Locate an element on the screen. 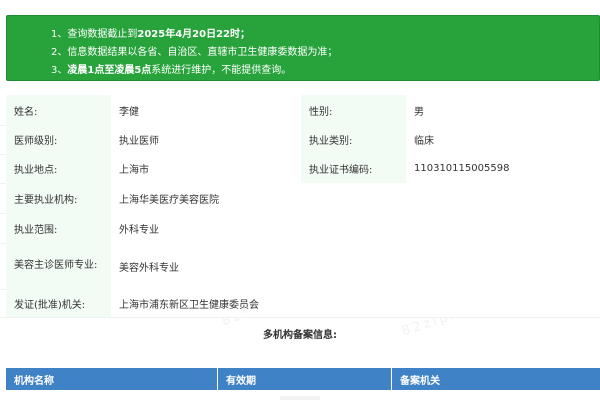 The image size is (600, 401). column-header-validity: 有效期 is located at coordinates (305, 379).